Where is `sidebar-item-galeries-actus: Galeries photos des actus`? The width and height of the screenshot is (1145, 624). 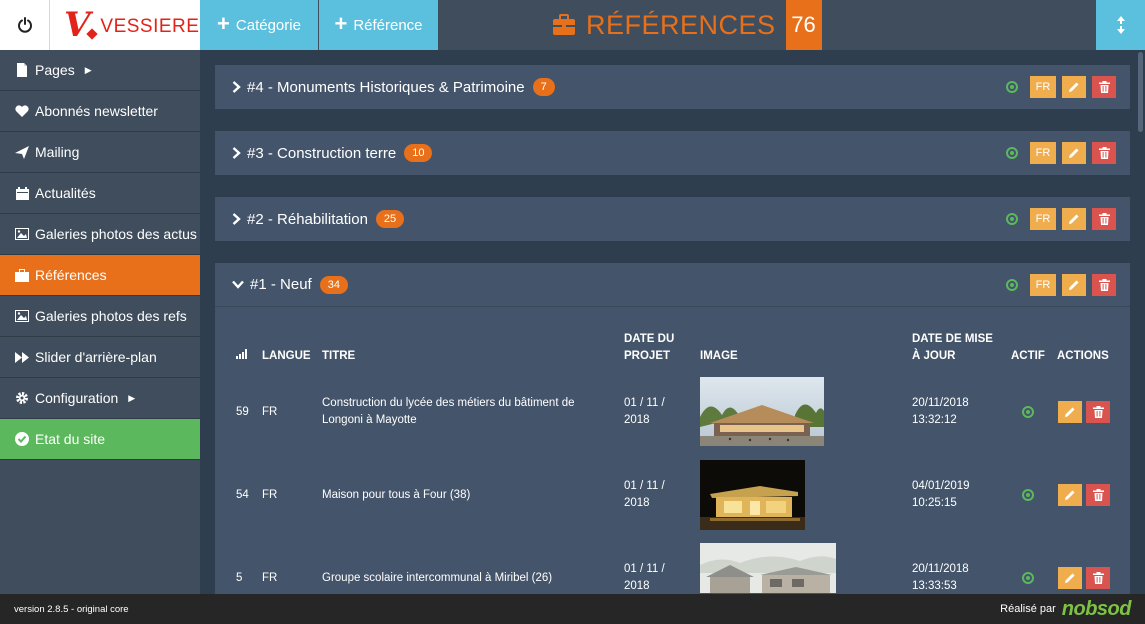 sidebar-item-galeries-actus: Galeries photos des actus is located at coordinates (100, 234).